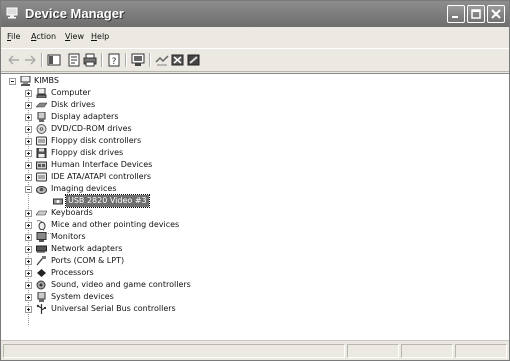 The image size is (510, 361). What do you see at coordinates (41, 153) in the screenshot?
I see `floppy-drive-icon` at bounding box center [41, 153].